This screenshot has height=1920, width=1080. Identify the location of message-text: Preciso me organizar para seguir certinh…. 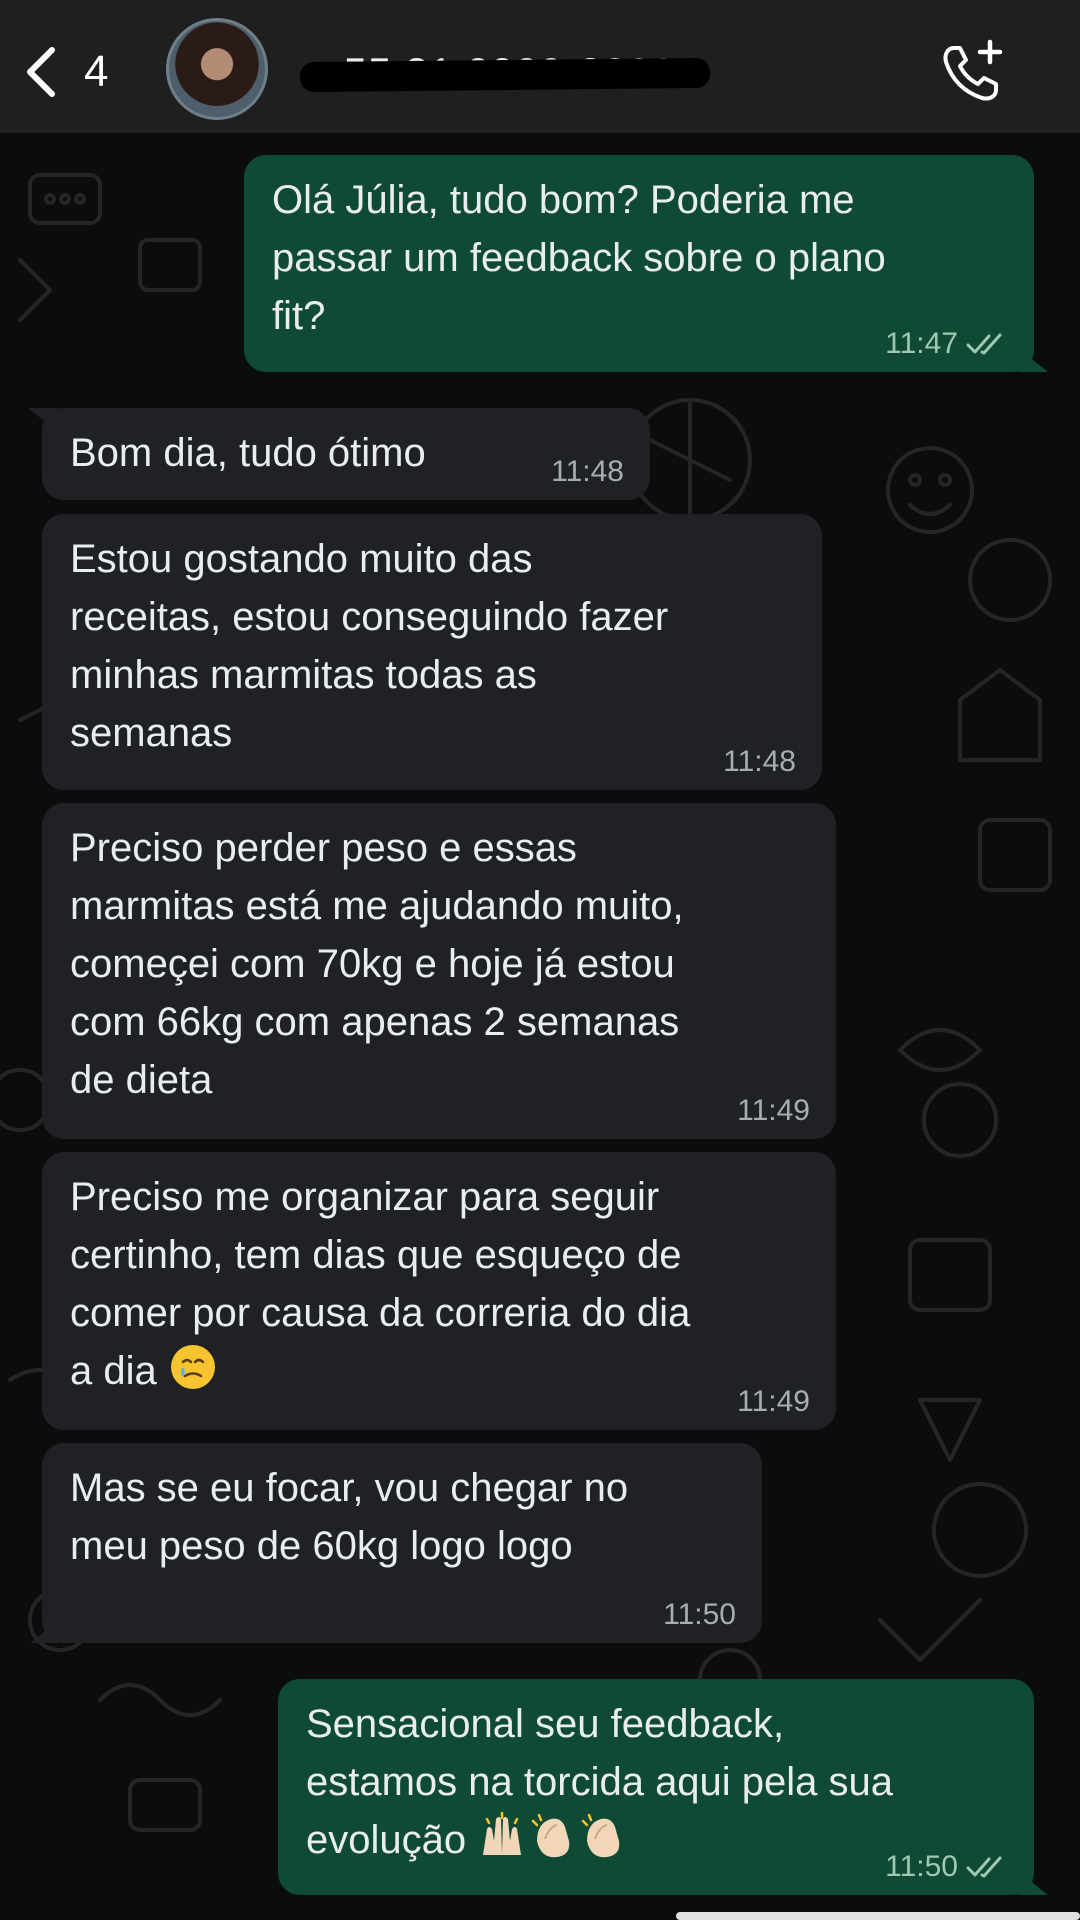
(439, 1284).